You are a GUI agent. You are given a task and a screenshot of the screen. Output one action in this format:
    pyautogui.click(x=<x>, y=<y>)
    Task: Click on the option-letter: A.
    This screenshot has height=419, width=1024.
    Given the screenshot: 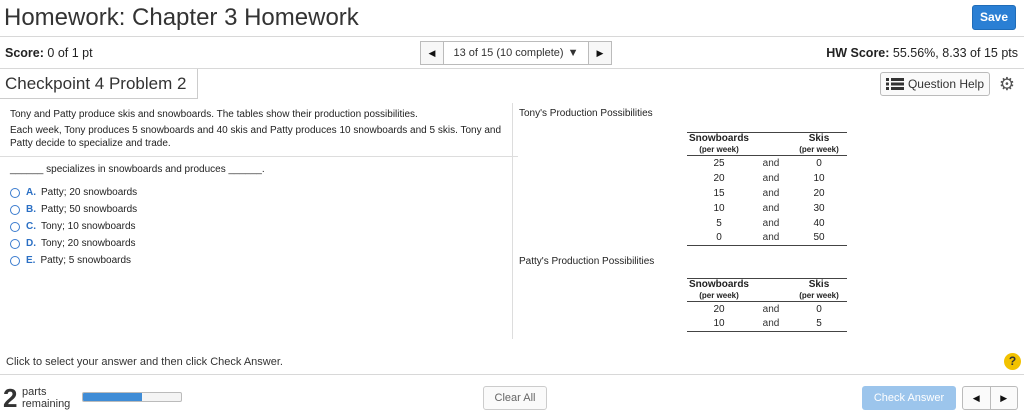 What is the action you would take?
    pyautogui.click(x=31, y=192)
    